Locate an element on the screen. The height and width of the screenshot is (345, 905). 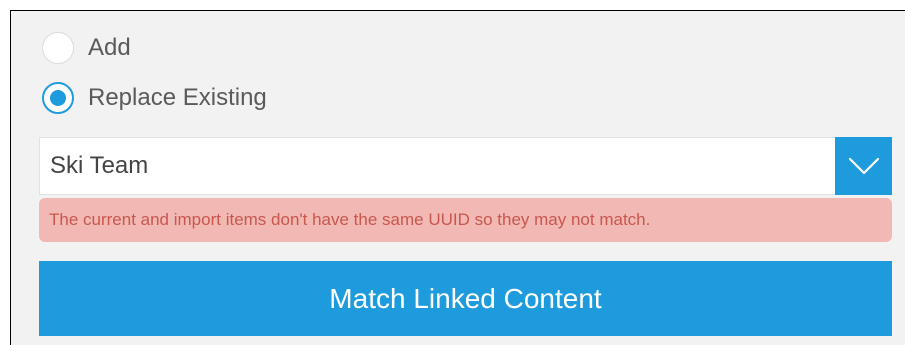
radio-selected-dot is located at coordinates (58, 98).